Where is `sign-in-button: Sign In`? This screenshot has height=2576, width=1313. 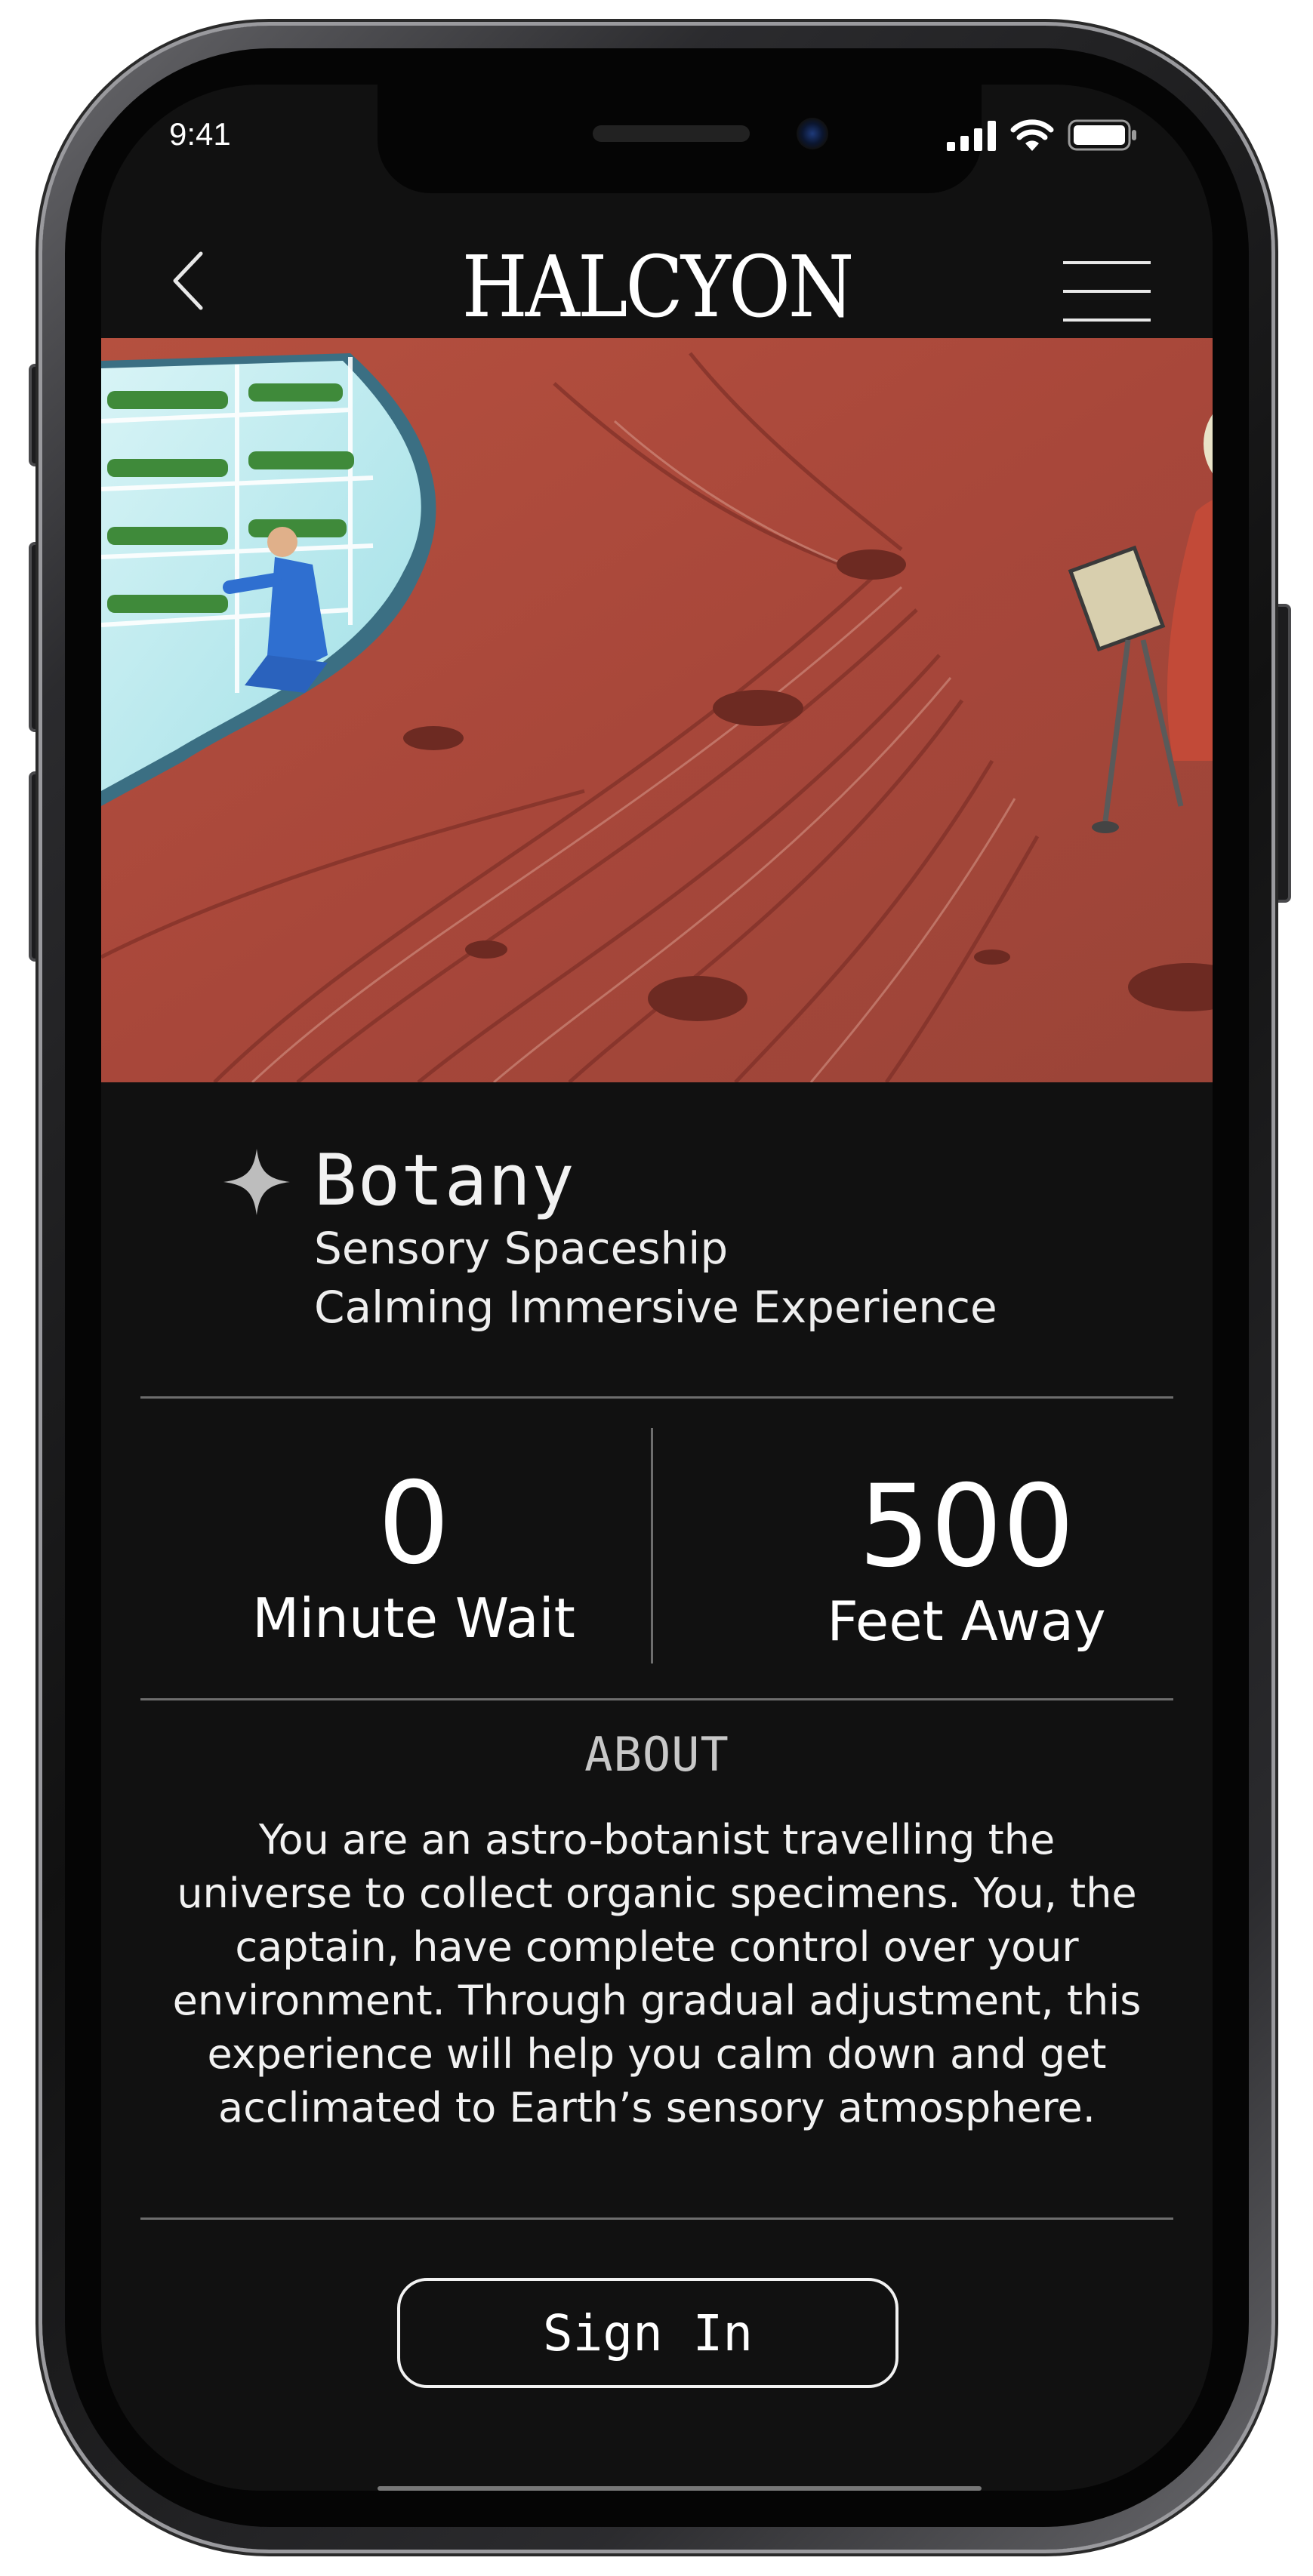
sign-in-button: Sign In is located at coordinates (647, 2333).